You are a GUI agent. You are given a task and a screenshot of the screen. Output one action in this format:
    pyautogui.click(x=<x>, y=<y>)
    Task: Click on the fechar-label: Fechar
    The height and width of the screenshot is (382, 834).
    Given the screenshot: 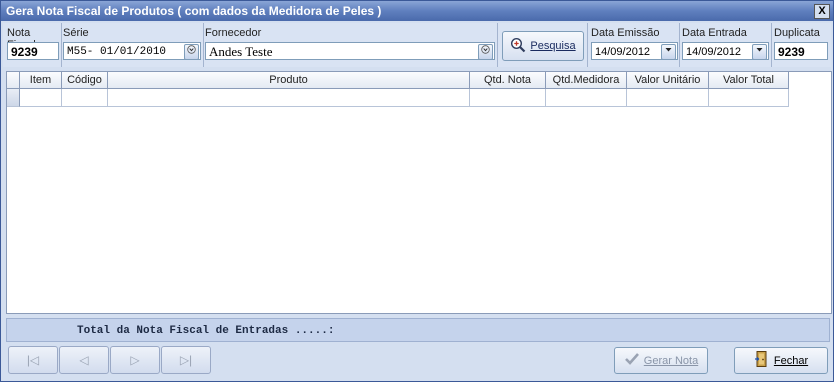 What is the action you would take?
    pyautogui.click(x=791, y=360)
    